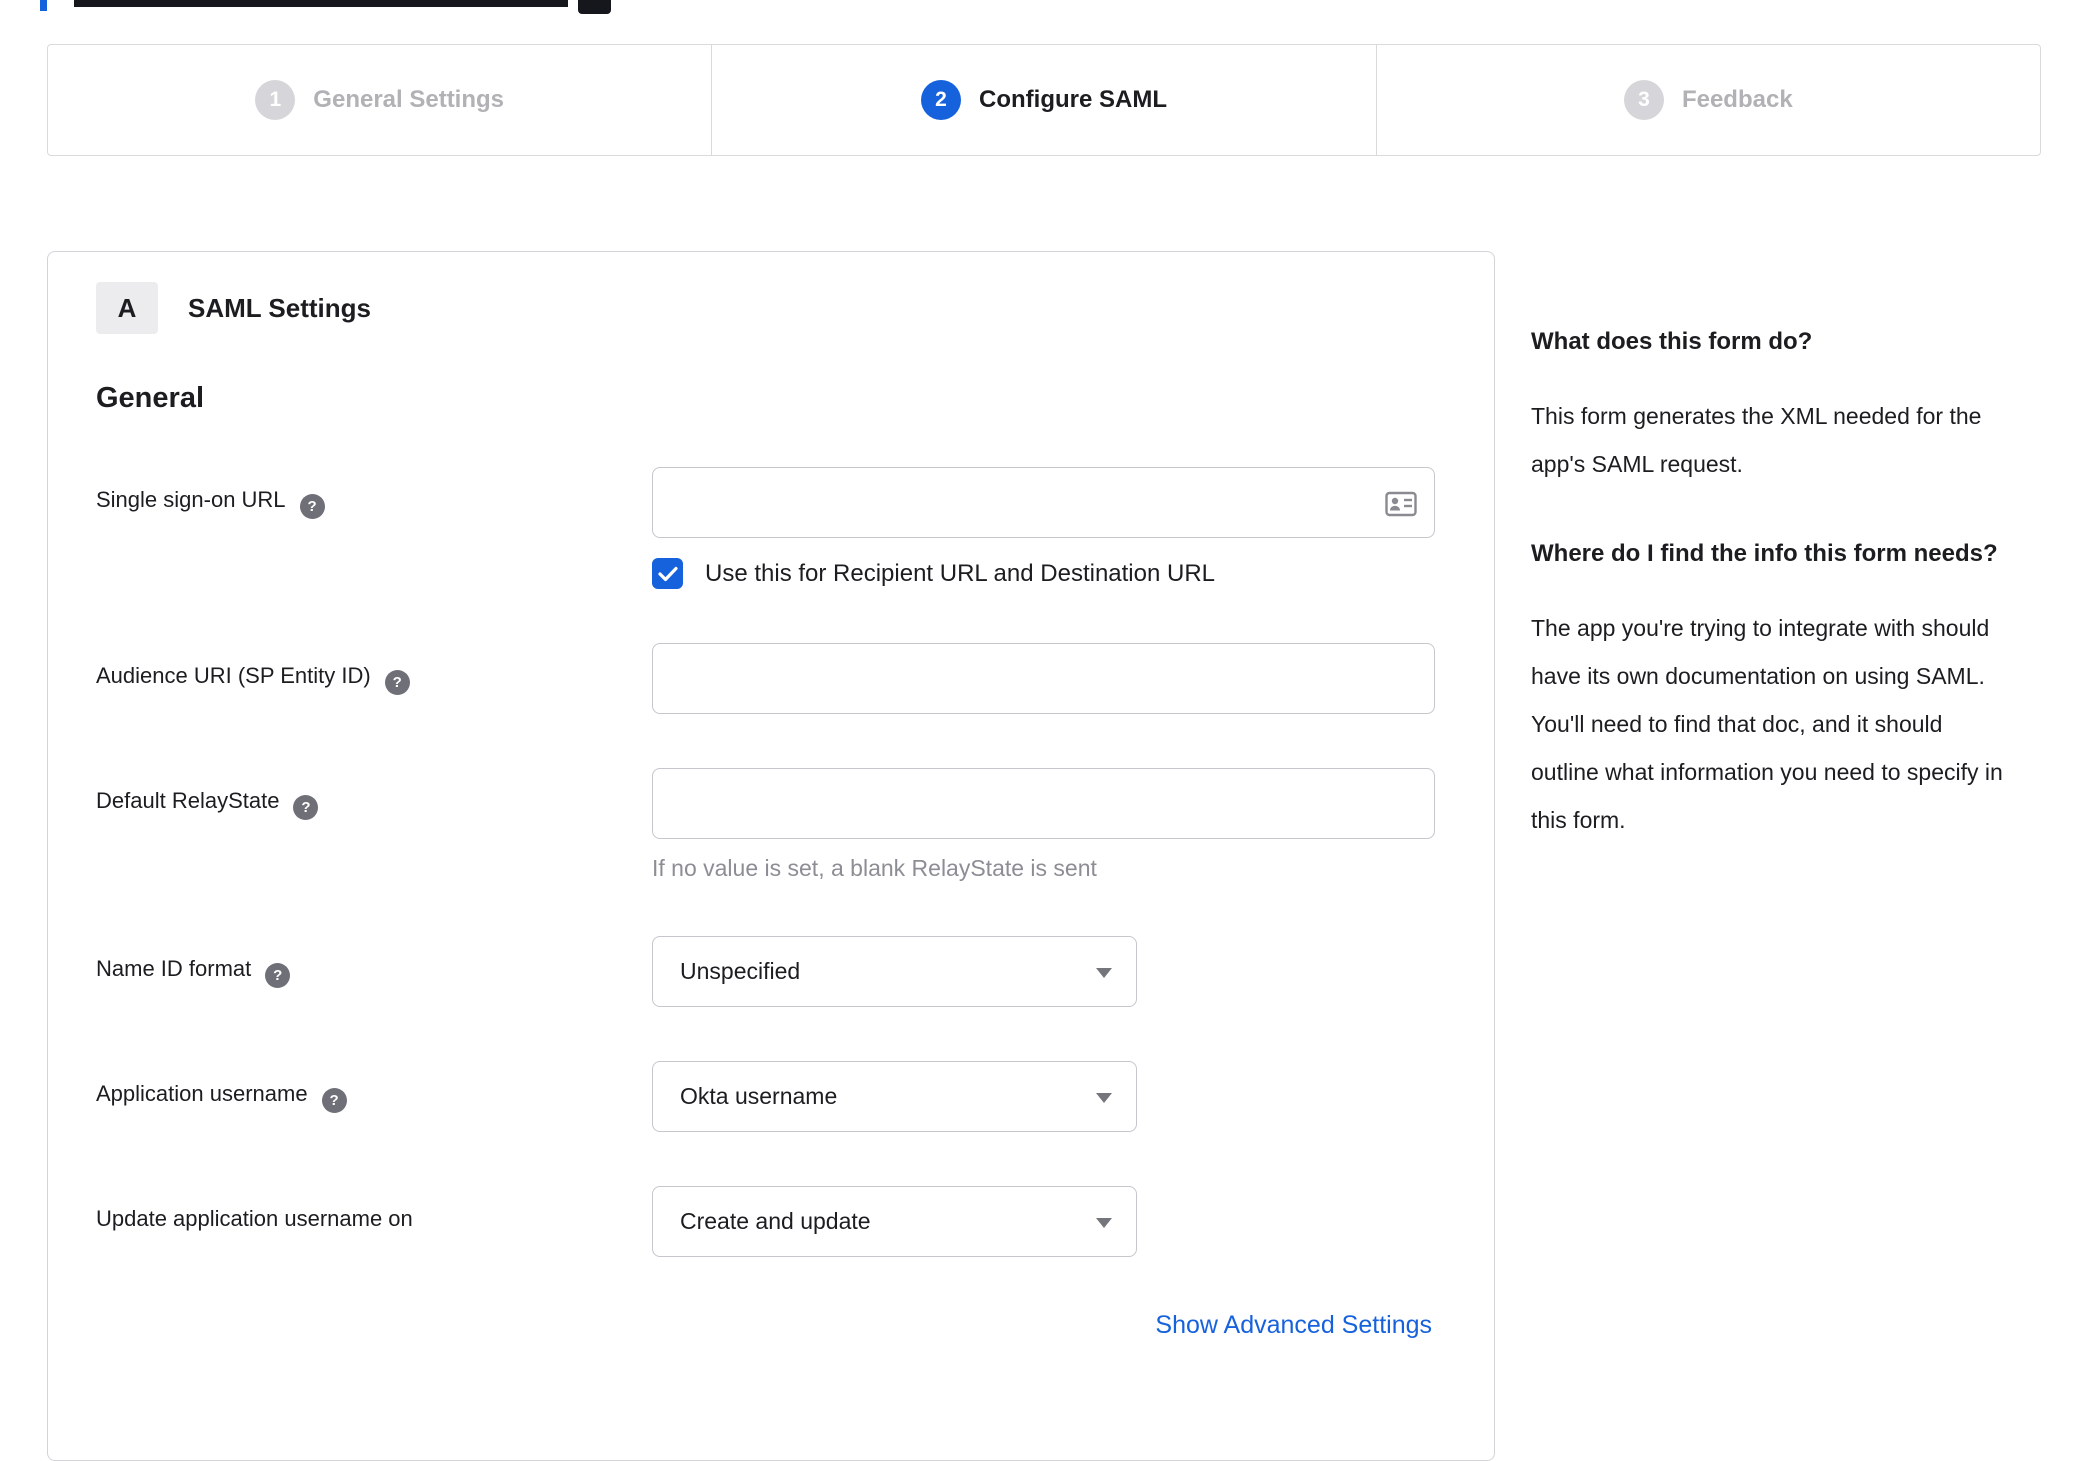 The height and width of the screenshot is (1461, 2092). What do you see at coordinates (374, 678) in the screenshot?
I see `audience-uri-label-wrap: Audience URI (SP Entity ID)?` at bounding box center [374, 678].